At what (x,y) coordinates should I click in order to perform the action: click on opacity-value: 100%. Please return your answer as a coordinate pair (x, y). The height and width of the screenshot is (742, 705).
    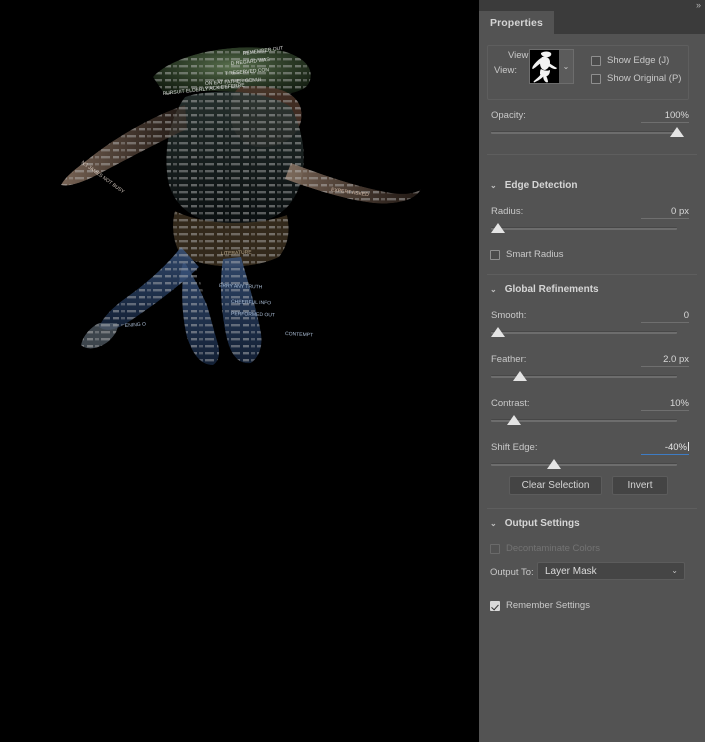
    Looking at the image, I should click on (665, 116).